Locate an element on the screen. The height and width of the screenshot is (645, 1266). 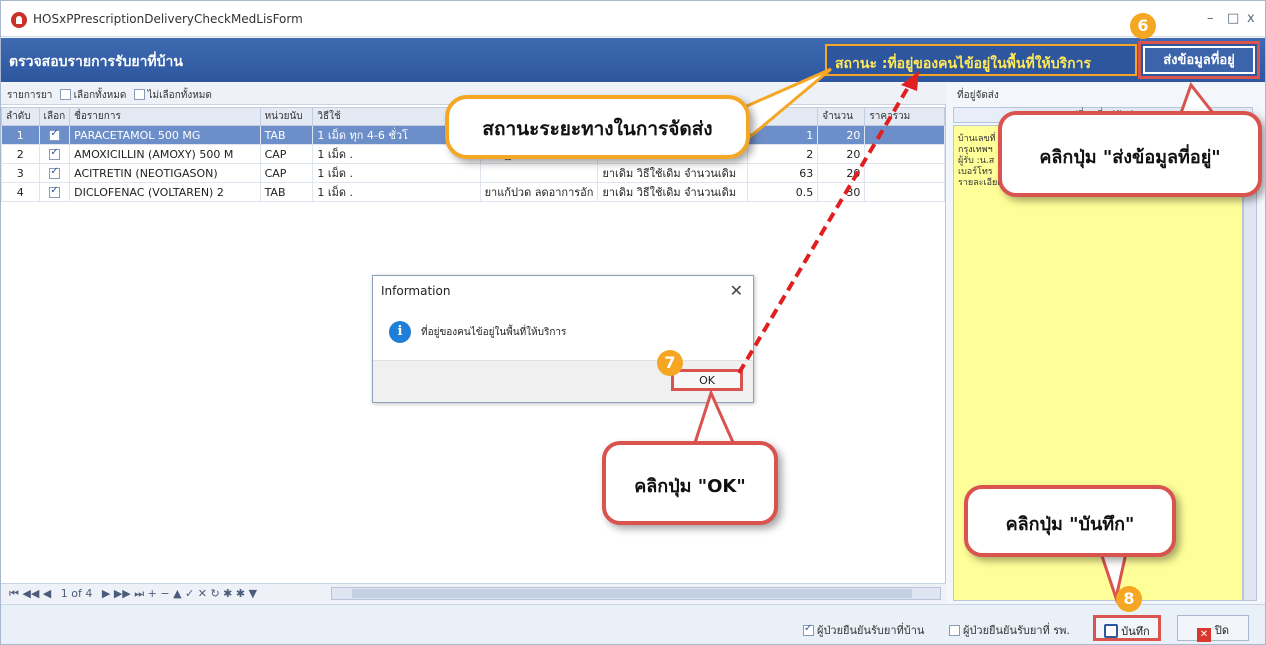
cell-price: 63 is located at coordinates (782, 173).